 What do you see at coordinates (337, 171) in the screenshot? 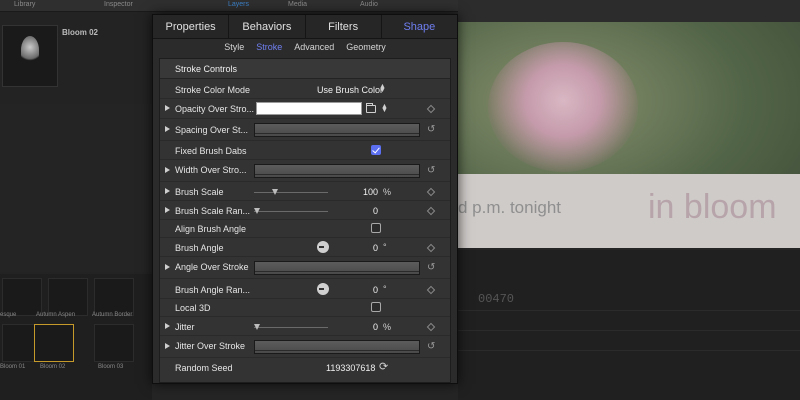
I see `width-curve-editor` at bounding box center [337, 171].